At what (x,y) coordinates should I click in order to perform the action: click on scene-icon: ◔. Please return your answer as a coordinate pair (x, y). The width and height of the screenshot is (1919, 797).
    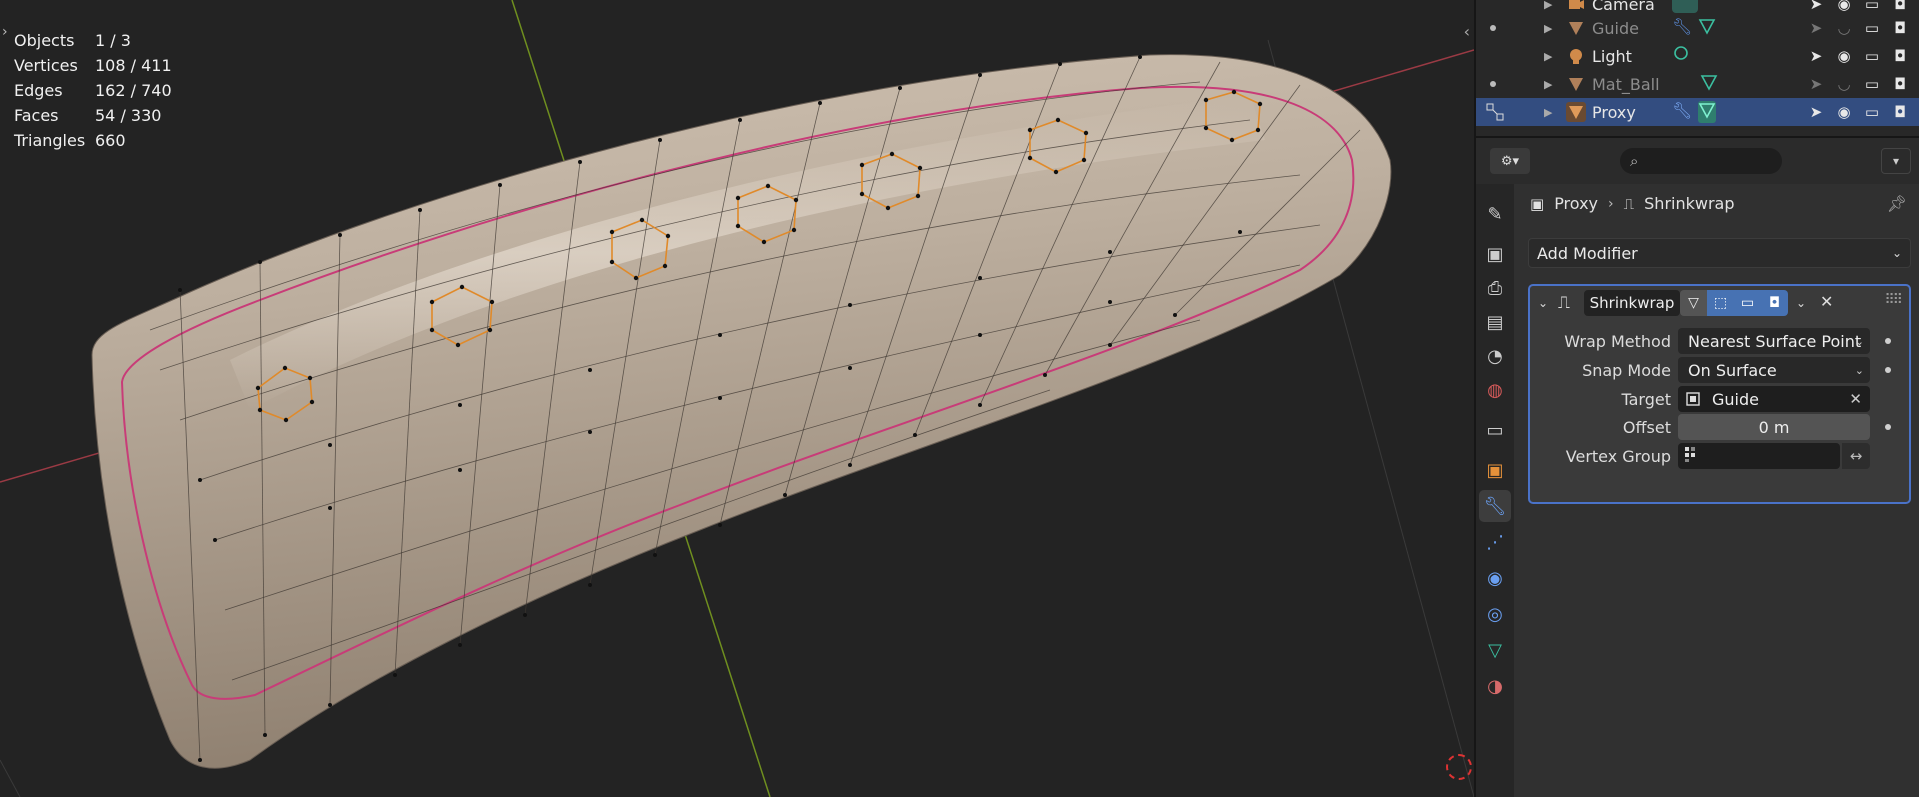
    Looking at the image, I should click on (1495, 356).